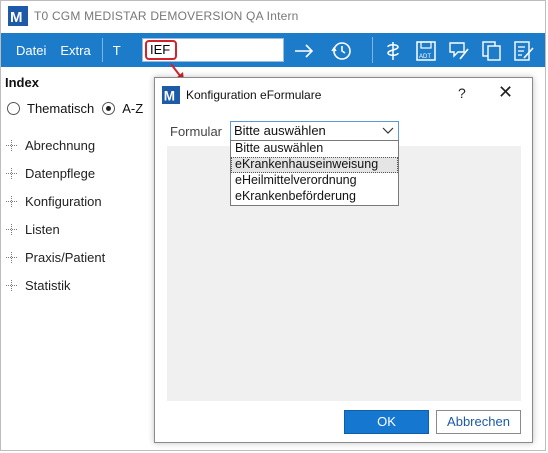  What do you see at coordinates (213, 50) in the screenshot?
I see `command-input: IEF` at bounding box center [213, 50].